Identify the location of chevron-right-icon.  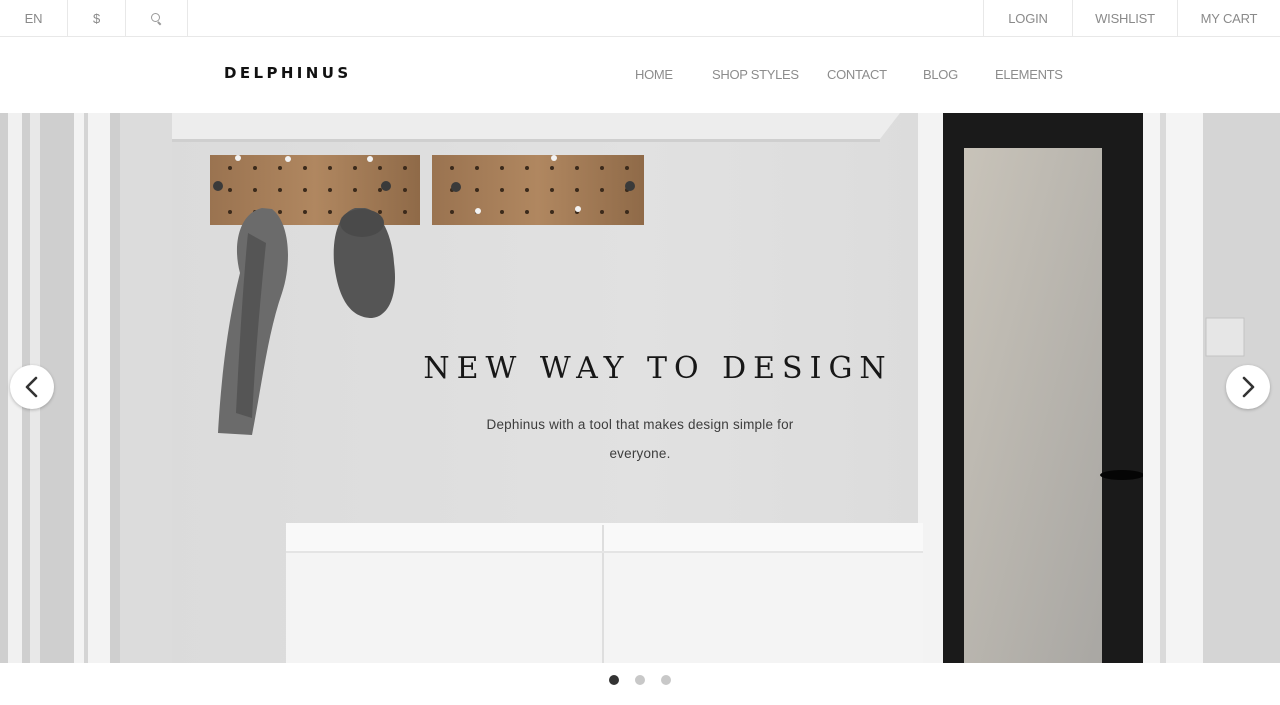
(1248, 387).